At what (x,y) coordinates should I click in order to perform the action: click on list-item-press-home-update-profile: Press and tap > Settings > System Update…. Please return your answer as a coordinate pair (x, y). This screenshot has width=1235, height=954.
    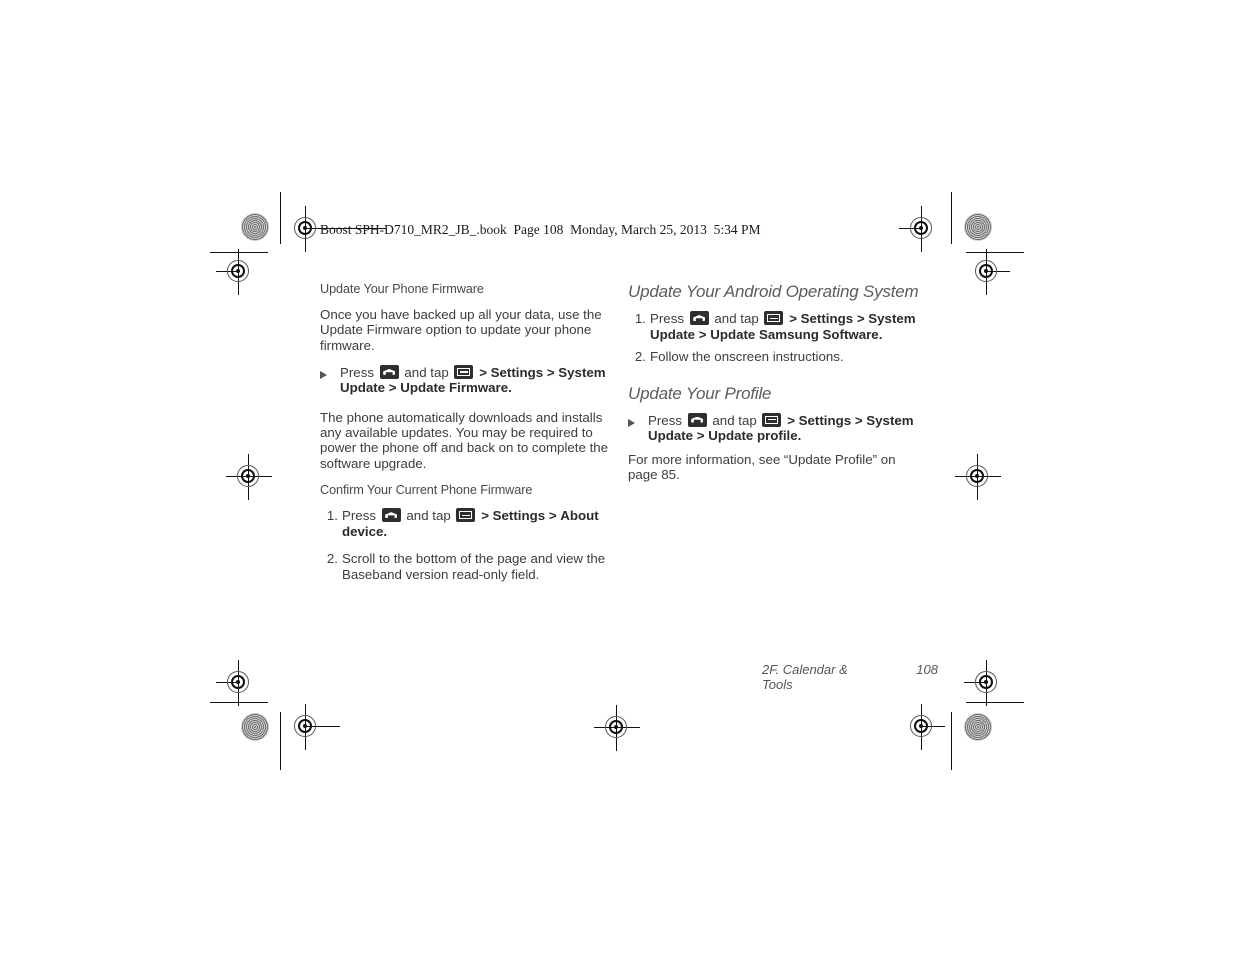
    Looking at the image, I should click on (778, 428).